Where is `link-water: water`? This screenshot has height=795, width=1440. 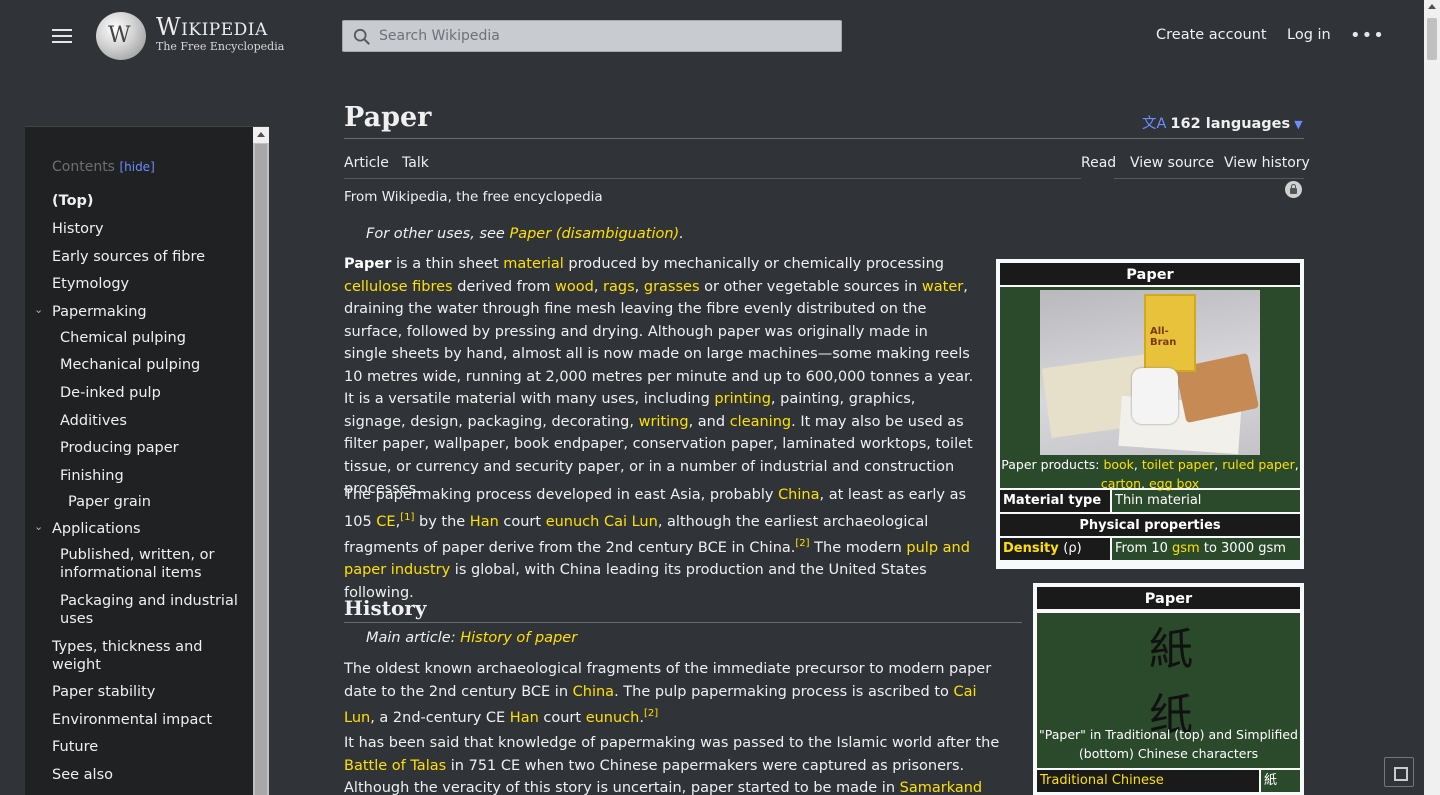
link-water: water is located at coordinates (942, 287).